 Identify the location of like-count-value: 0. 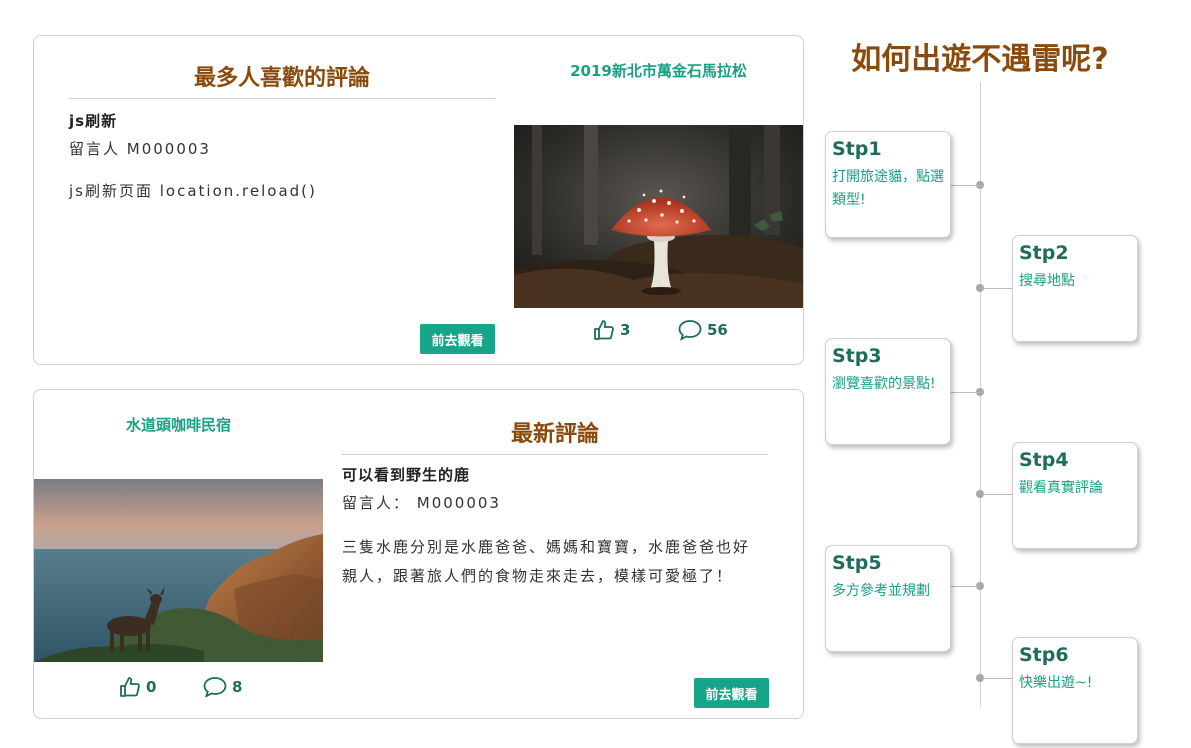
(151, 687).